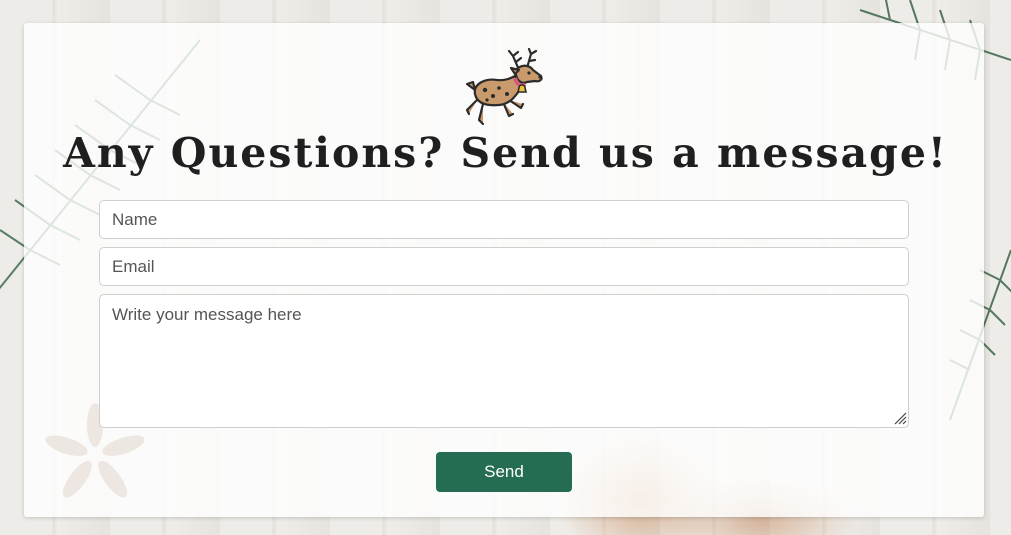  What do you see at coordinates (900, 418) in the screenshot?
I see `resize-grip-icon` at bounding box center [900, 418].